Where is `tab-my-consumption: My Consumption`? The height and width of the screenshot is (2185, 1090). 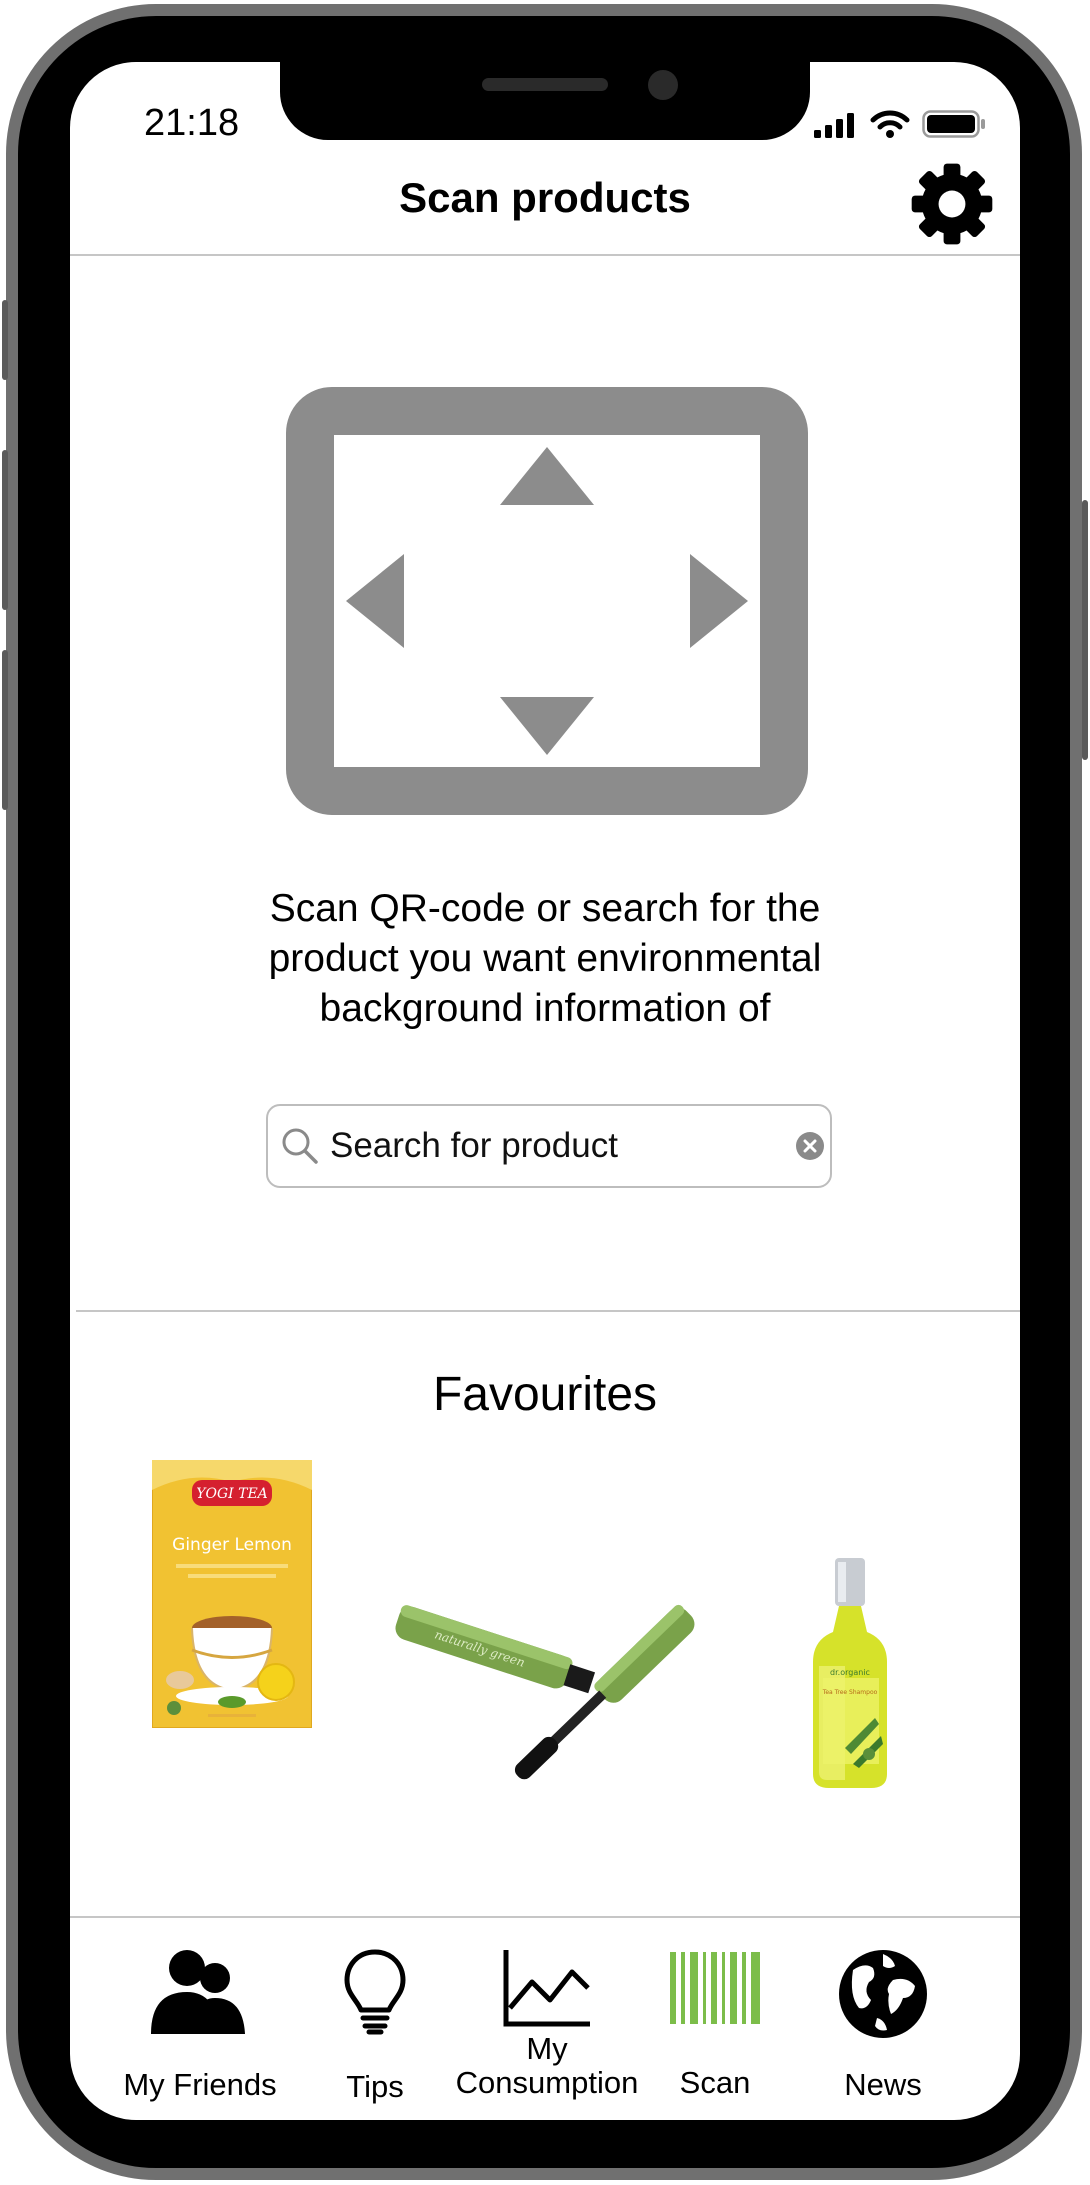 tab-my-consumption: My Consumption is located at coordinates (547, 2028).